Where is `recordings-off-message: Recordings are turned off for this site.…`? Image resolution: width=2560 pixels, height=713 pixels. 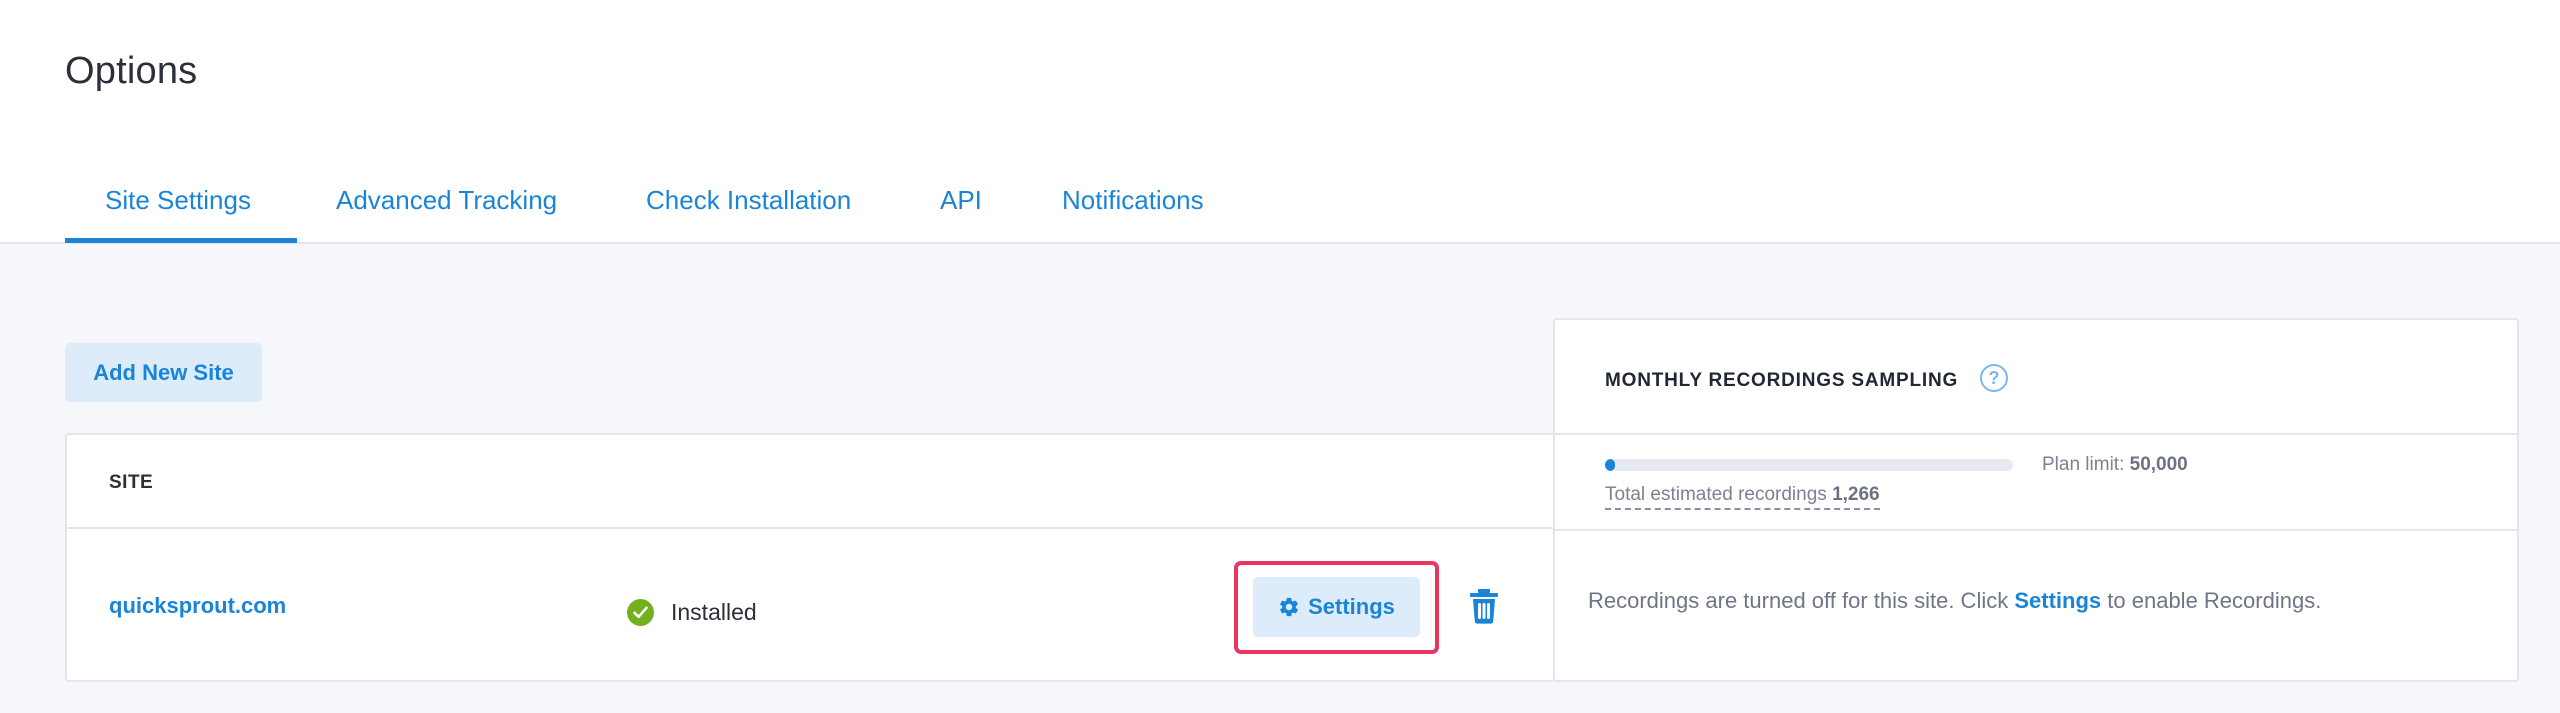 recordings-off-message: Recordings are turned off for this site.… is located at coordinates (1954, 601).